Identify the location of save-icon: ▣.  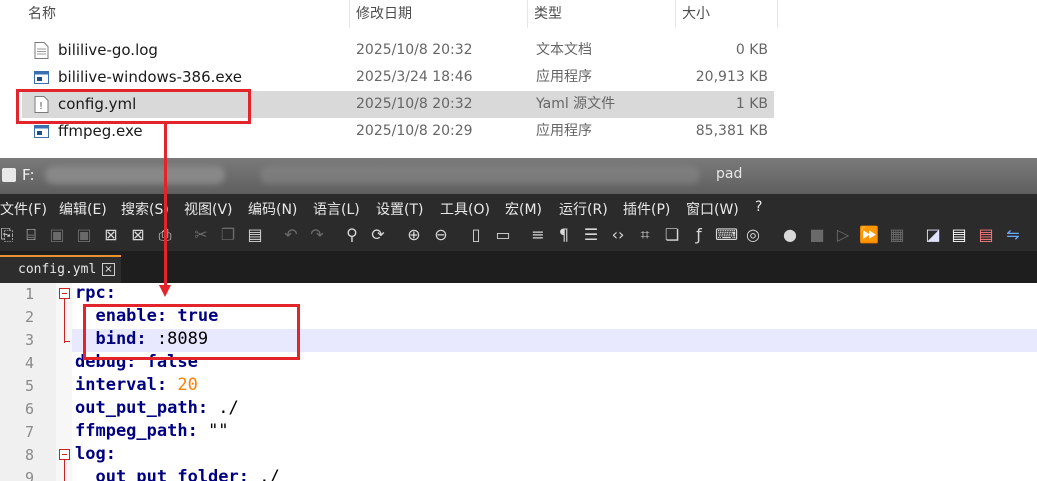
(57, 235).